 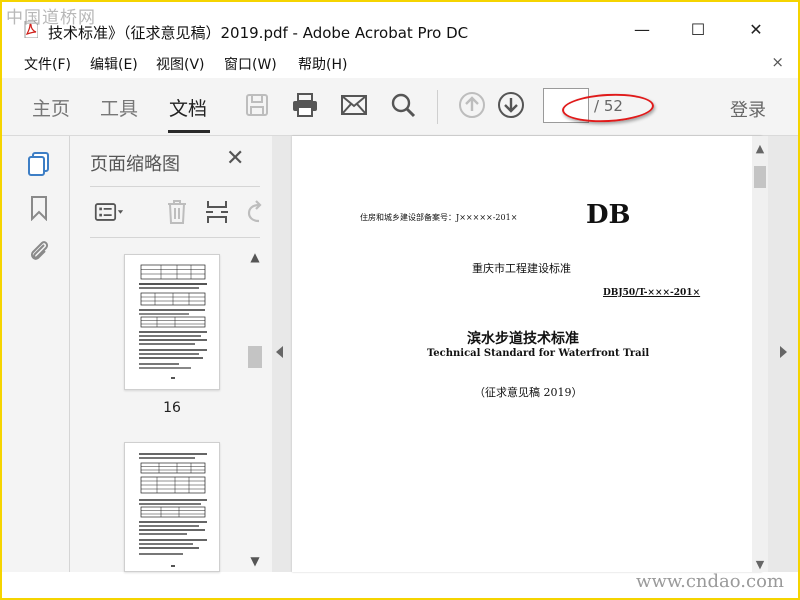 I want to click on delete-page-icon, so click(x=177, y=212).